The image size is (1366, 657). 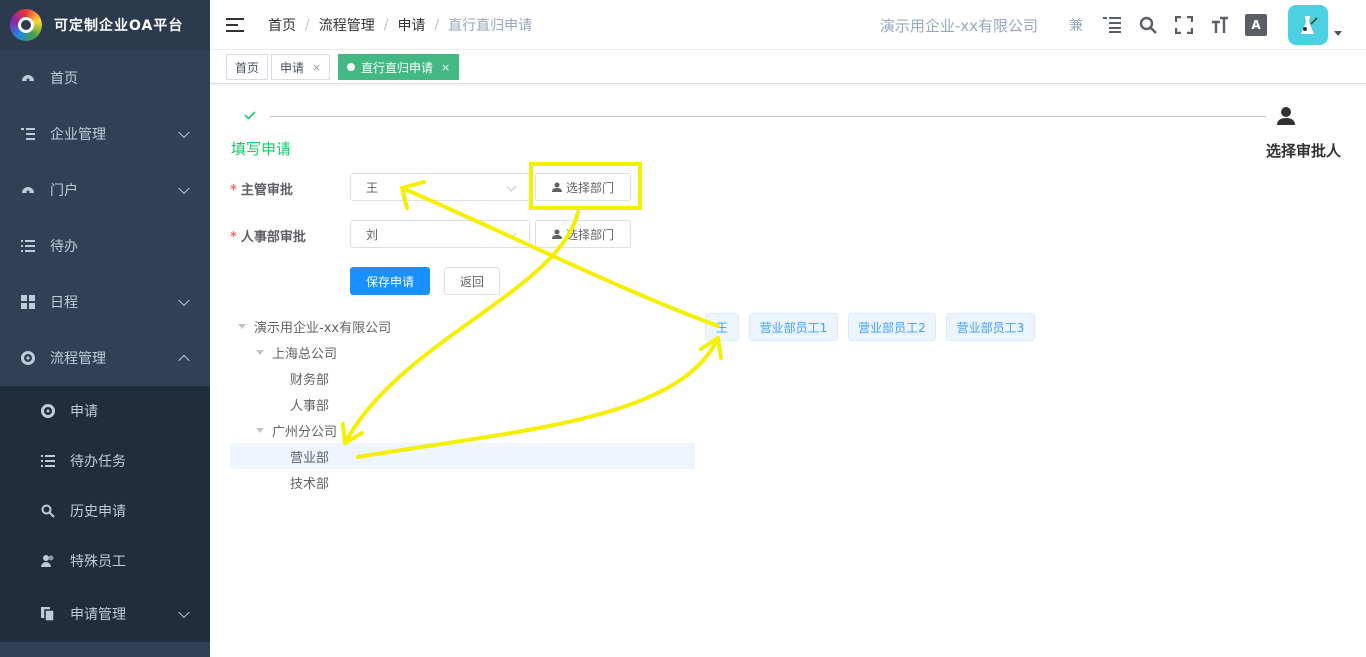 I want to click on step-title-approver: 选择审批人, so click(x=1304, y=151).